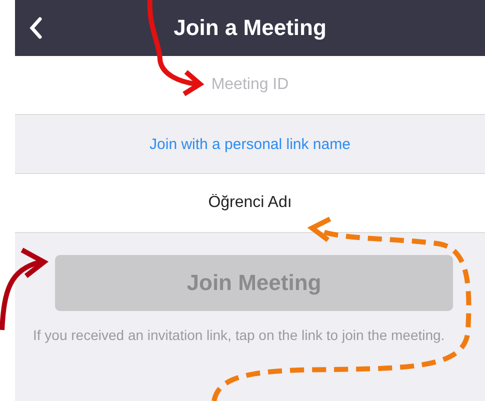 The image size is (485, 401). What do you see at coordinates (250, 144) in the screenshot?
I see `personal-link: Join with a personal link name` at bounding box center [250, 144].